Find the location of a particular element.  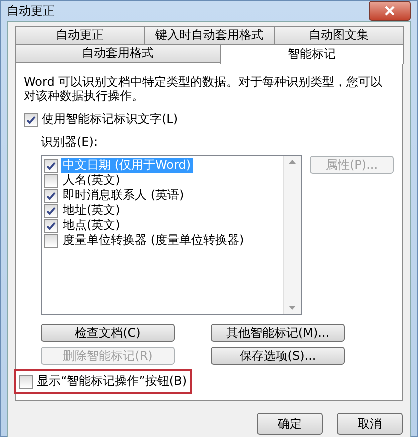

list-item: 度量单位转换器 (度量单位转换器) is located at coordinates (153, 240).